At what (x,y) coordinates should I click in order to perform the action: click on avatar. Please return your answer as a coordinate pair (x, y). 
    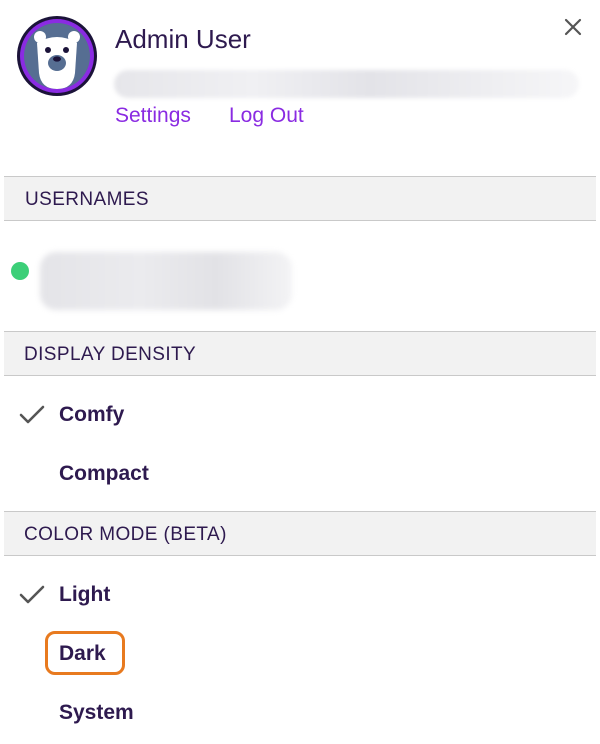
    Looking at the image, I should click on (57, 56).